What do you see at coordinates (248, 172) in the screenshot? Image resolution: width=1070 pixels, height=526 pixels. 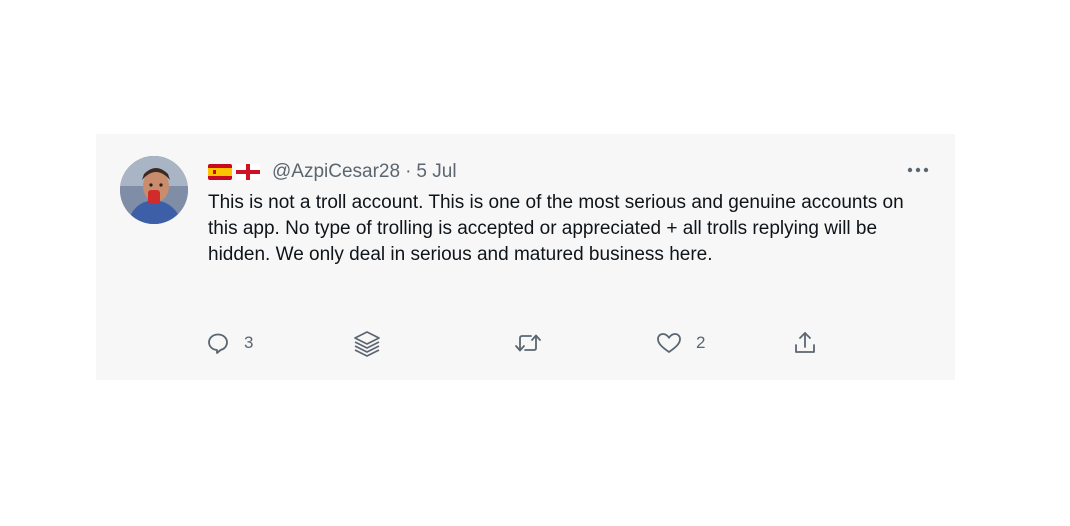 I see `england-flag-icon` at bounding box center [248, 172].